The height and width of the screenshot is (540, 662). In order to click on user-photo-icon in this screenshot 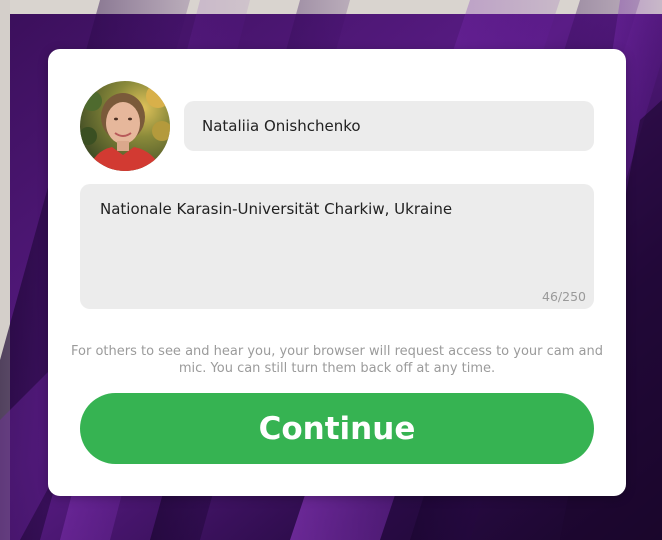, I will do `click(125, 126)`.